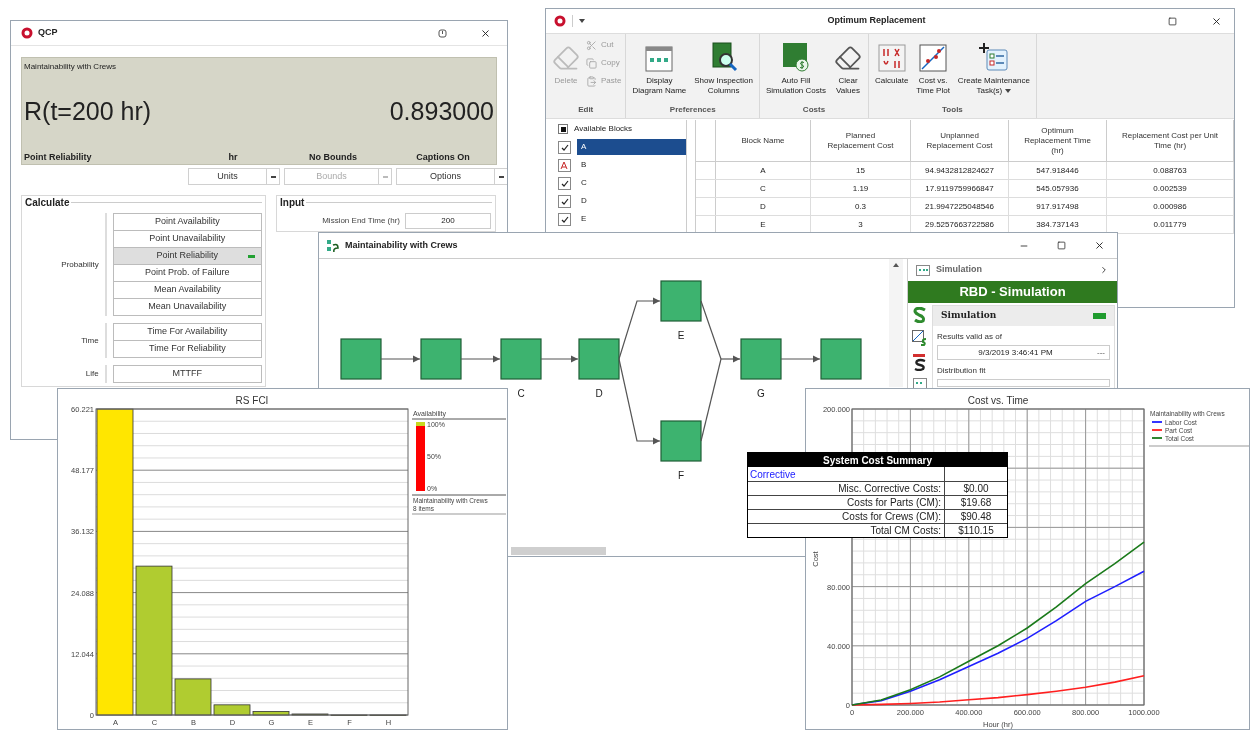 This screenshot has height=730, width=1250. Describe the element at coordinates (959, 270) in the screenshot. I see `panel-header: Simulation` at that location.